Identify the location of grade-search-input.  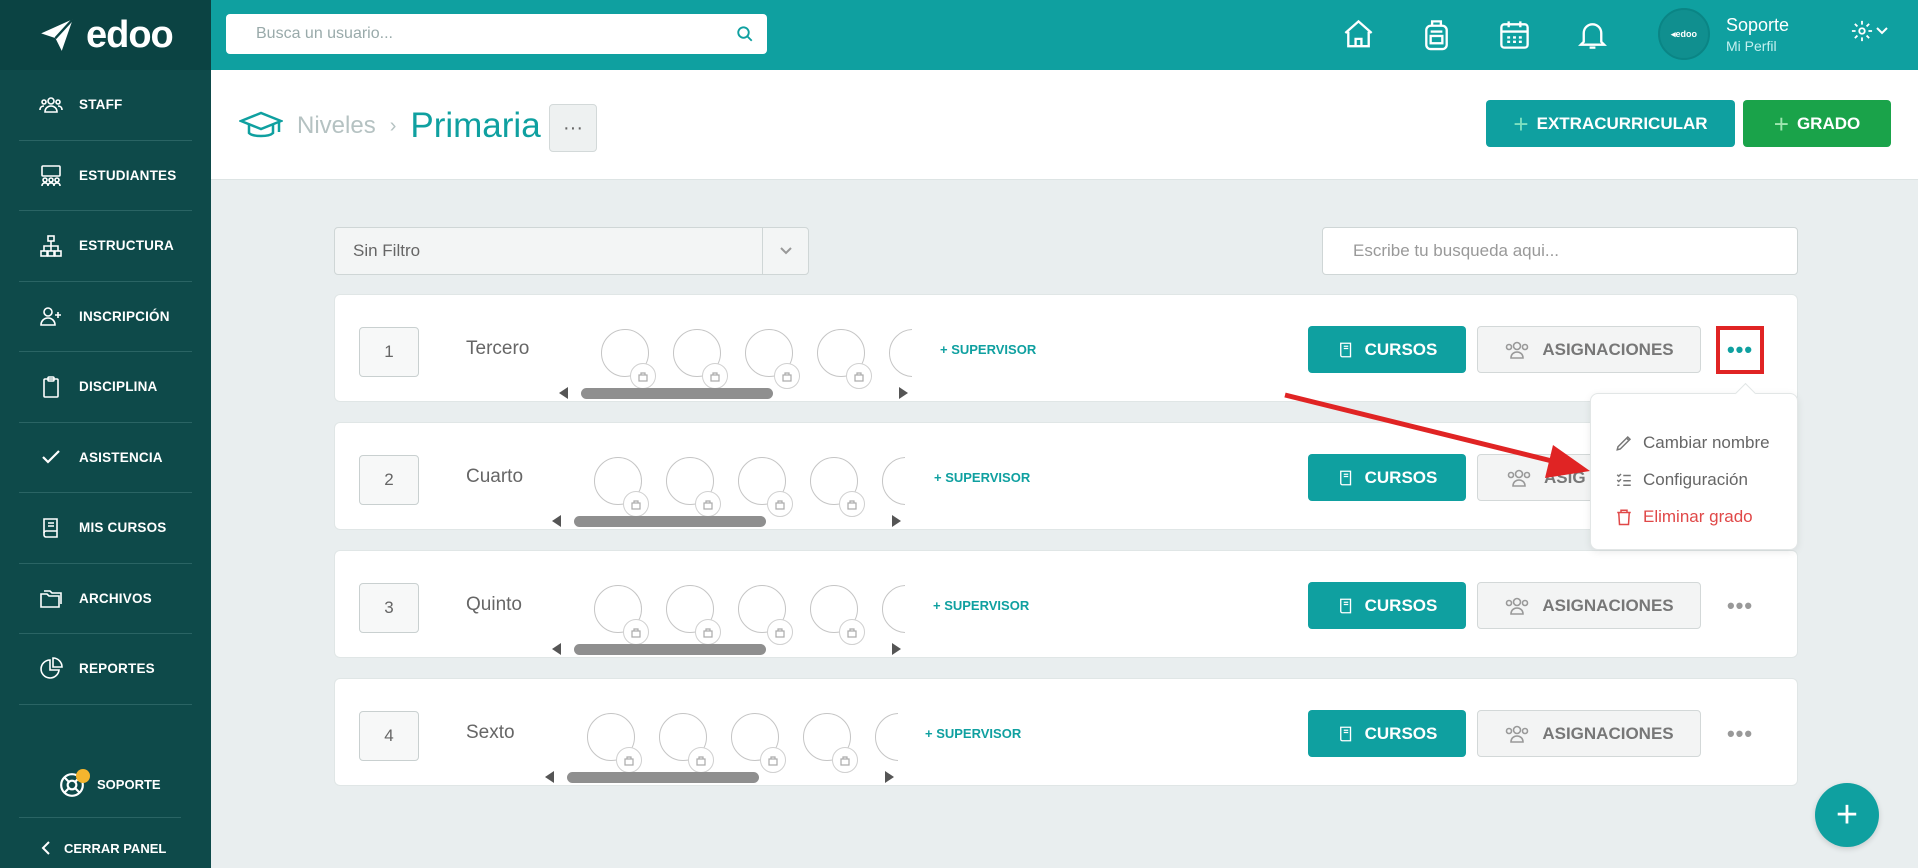
(1560, 251).